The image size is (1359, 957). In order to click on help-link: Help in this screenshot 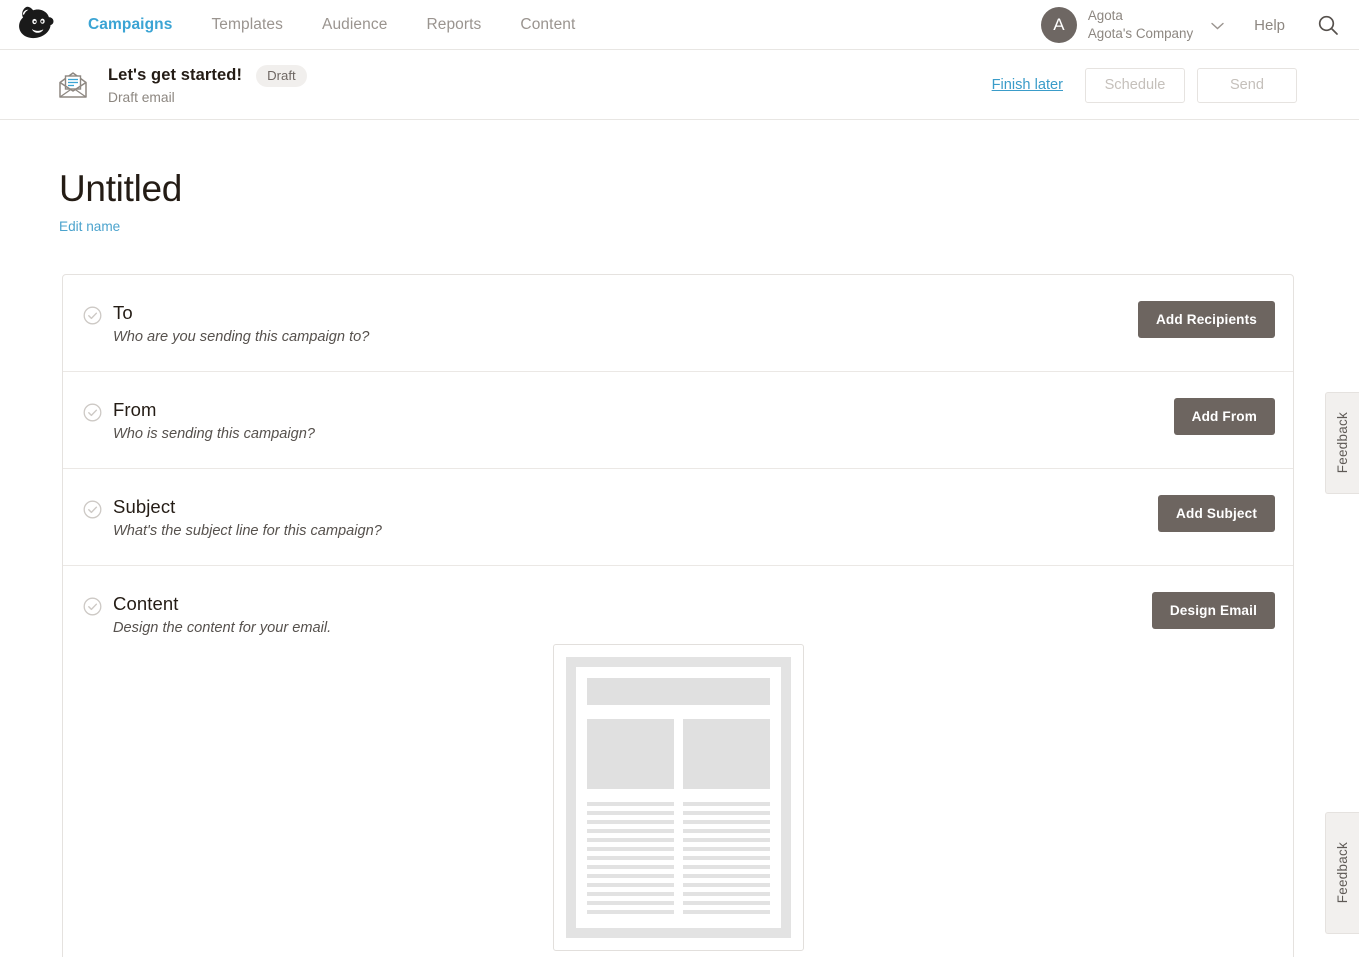, I will do `click(1269, 25)`.